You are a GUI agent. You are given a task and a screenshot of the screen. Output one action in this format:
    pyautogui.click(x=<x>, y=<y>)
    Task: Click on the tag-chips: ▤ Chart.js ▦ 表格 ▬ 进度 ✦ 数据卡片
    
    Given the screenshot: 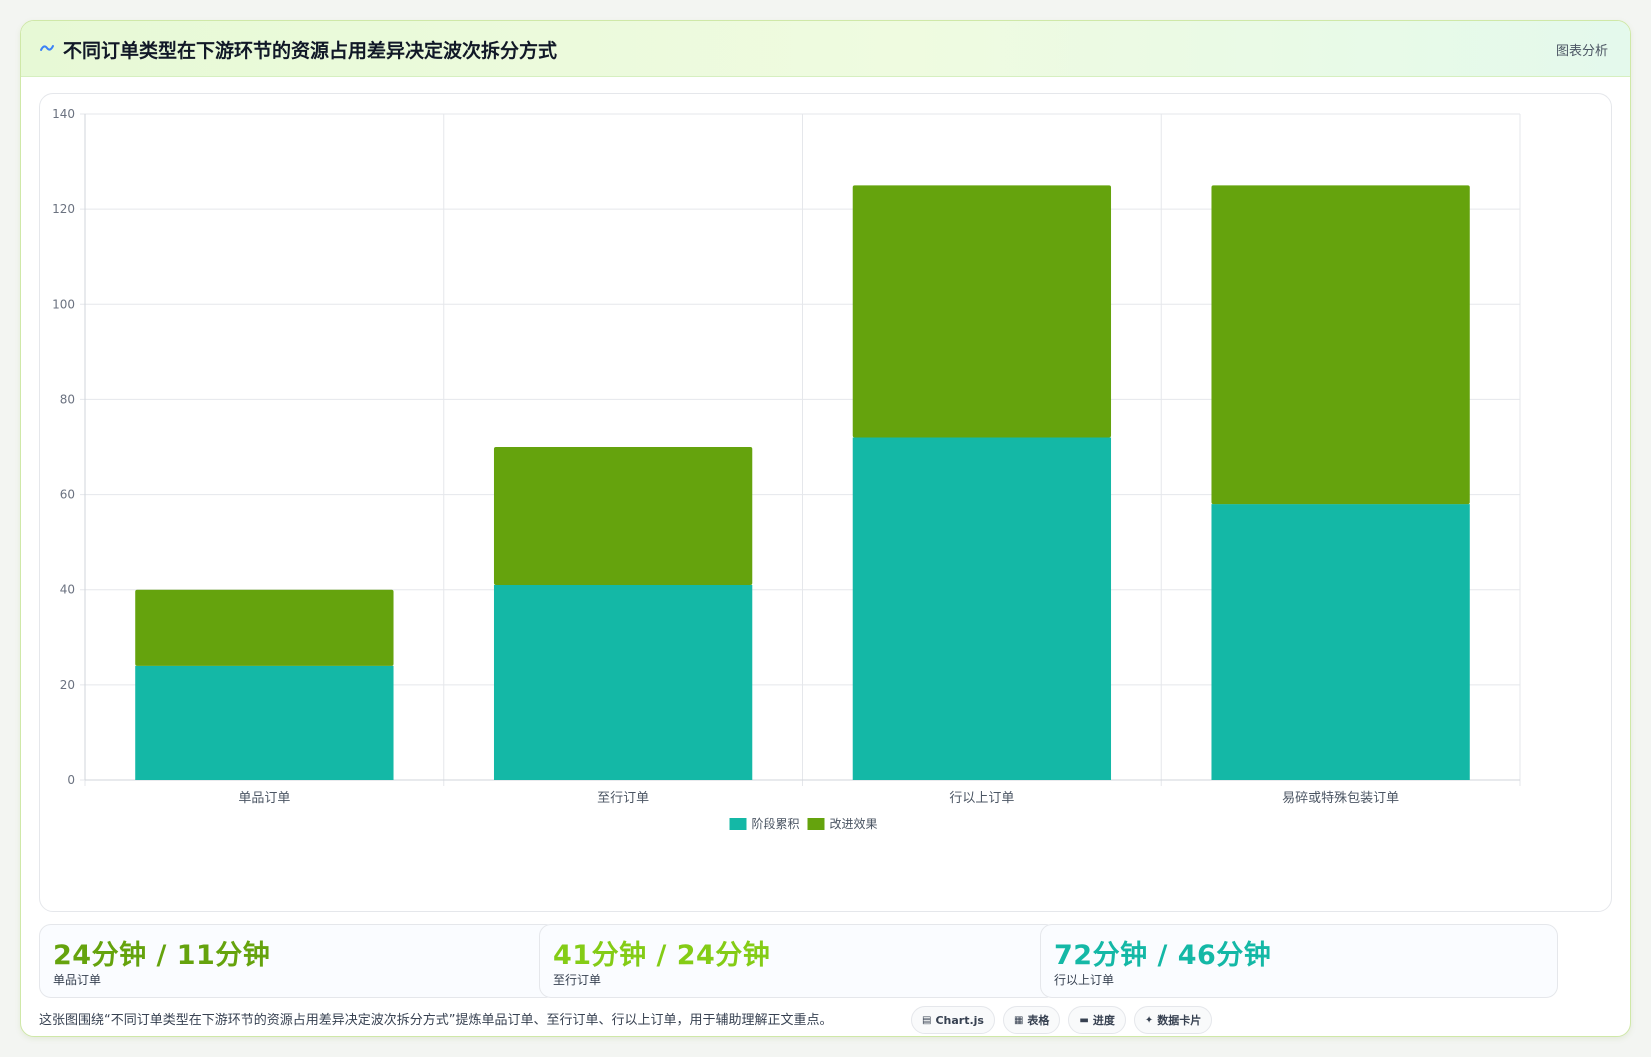 What is the action you would take?
    pyautogui.click(x=1062, y=1020)
    